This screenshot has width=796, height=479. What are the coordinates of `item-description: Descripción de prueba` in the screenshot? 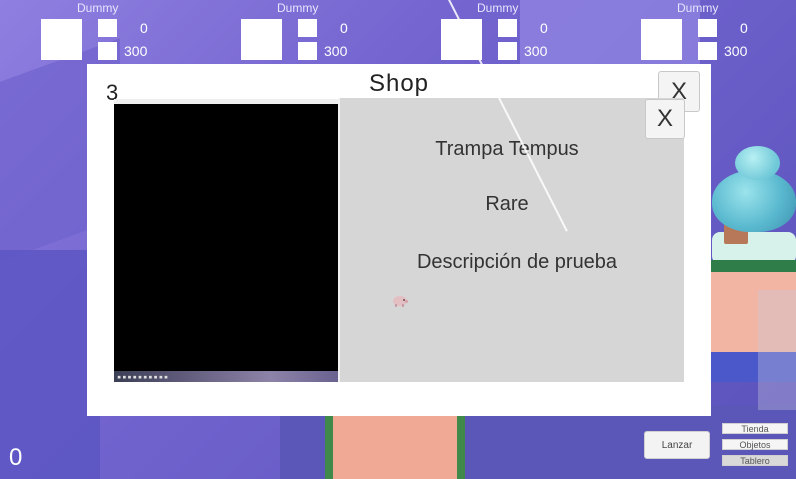 It's located at (517, 262).